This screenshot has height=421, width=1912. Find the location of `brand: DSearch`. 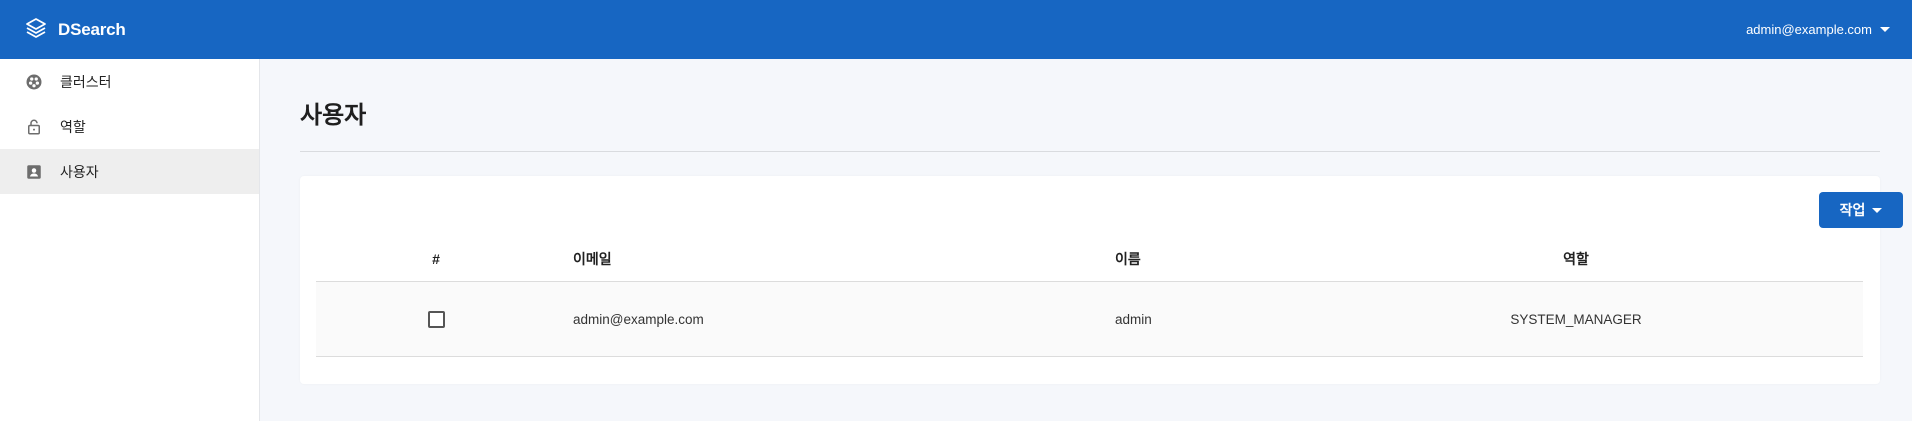

brand: DSearch is located at coordinates (75, 29).